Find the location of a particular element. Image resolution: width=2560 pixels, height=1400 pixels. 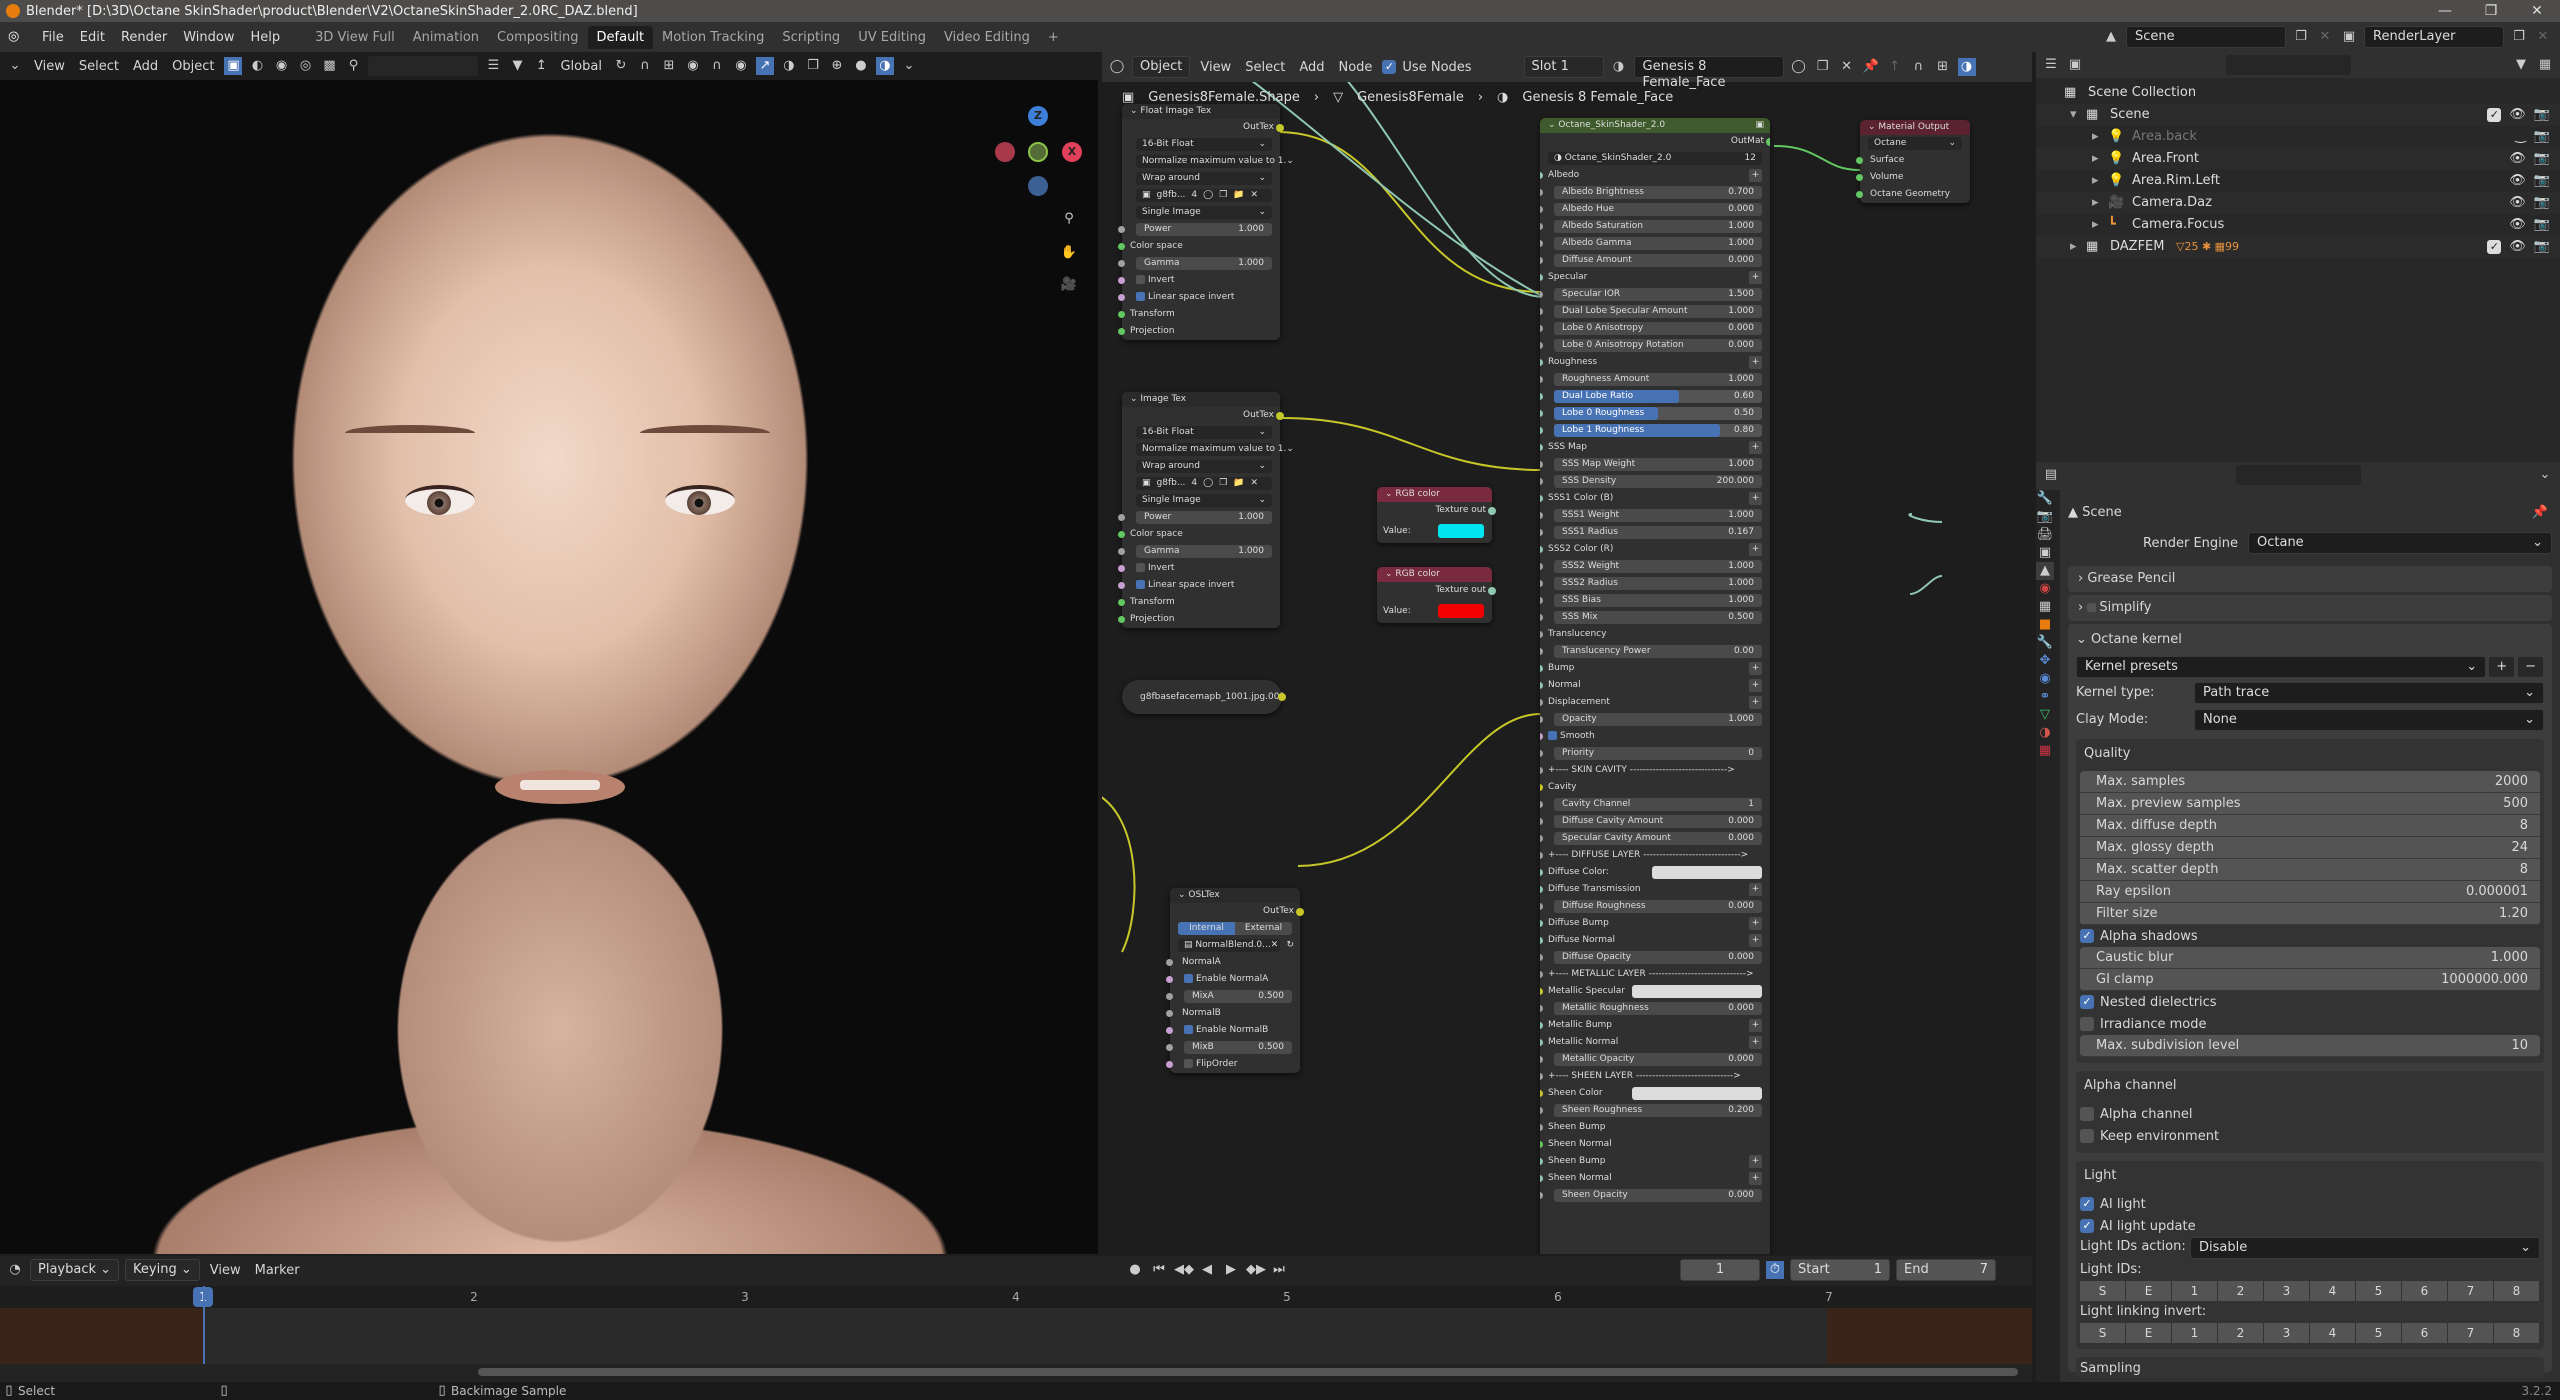

node-menu-add: Add is located at coordinates (1311, 67).